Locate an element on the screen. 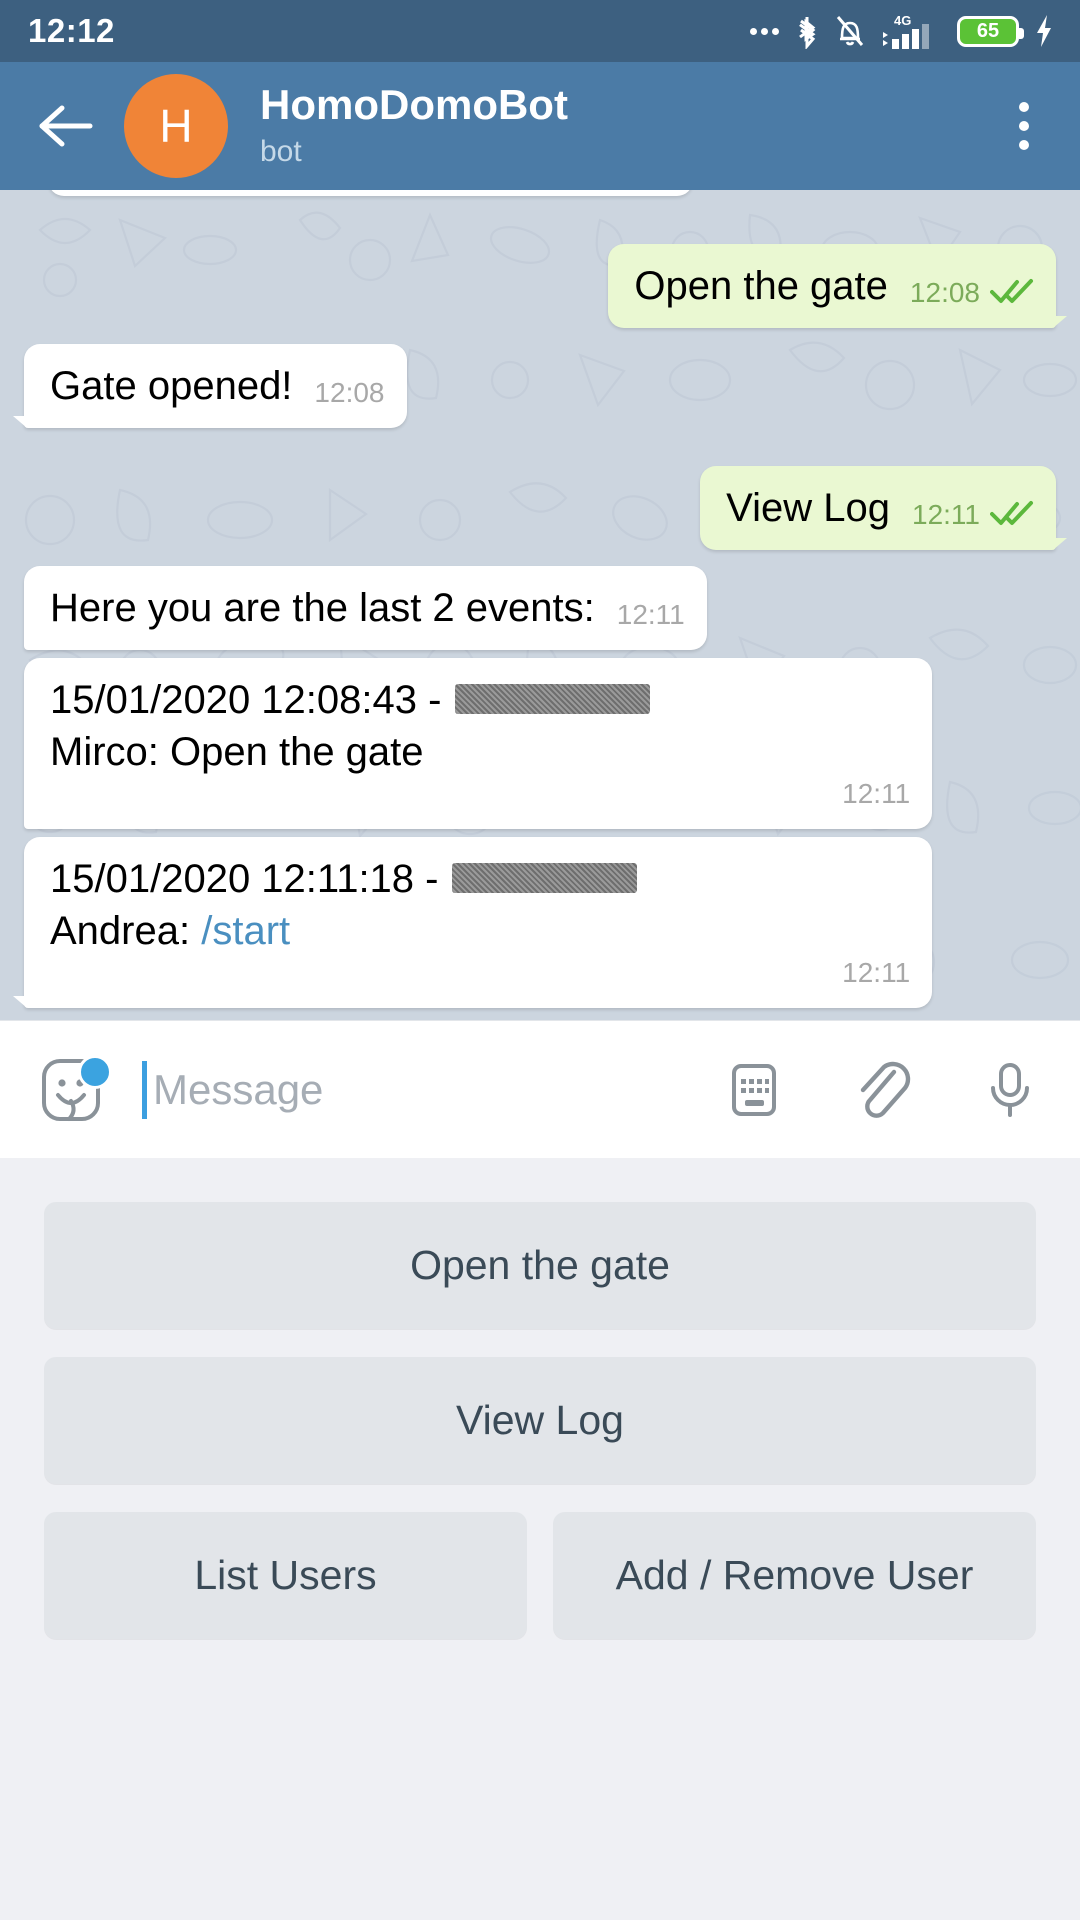 The width and height of the screenshot is (1080, 1920). message-text: Gate opened! is located at coordinates (171, 386).